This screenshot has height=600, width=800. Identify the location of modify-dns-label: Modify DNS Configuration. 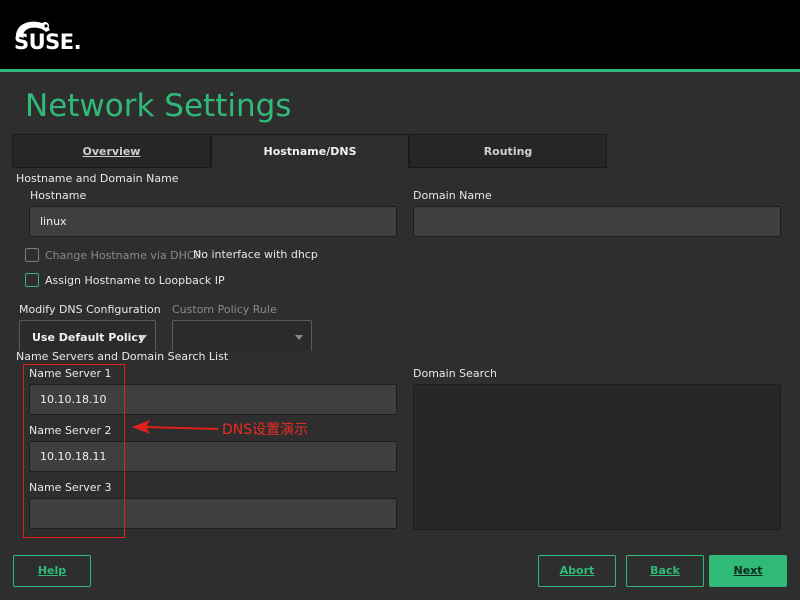
(90, 309).